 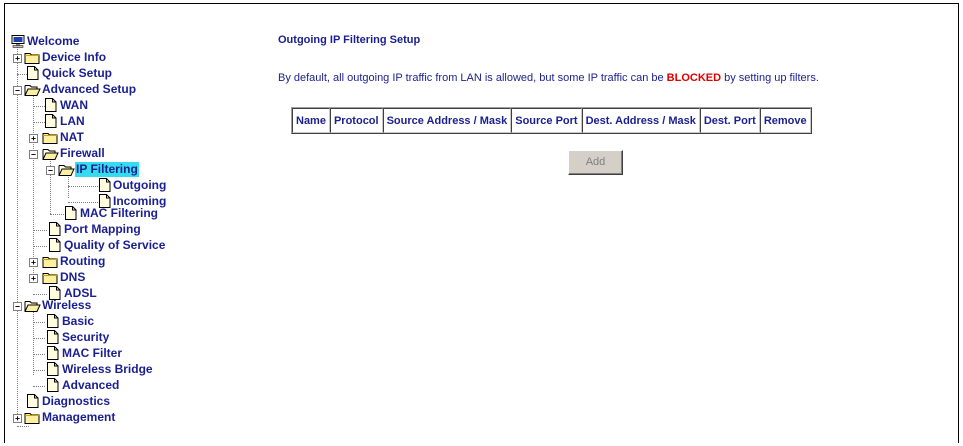 What do you see at coordinates (74, 105) in the screenshot?
I see `tree-label: WAN` at bounding box center [74, 105].